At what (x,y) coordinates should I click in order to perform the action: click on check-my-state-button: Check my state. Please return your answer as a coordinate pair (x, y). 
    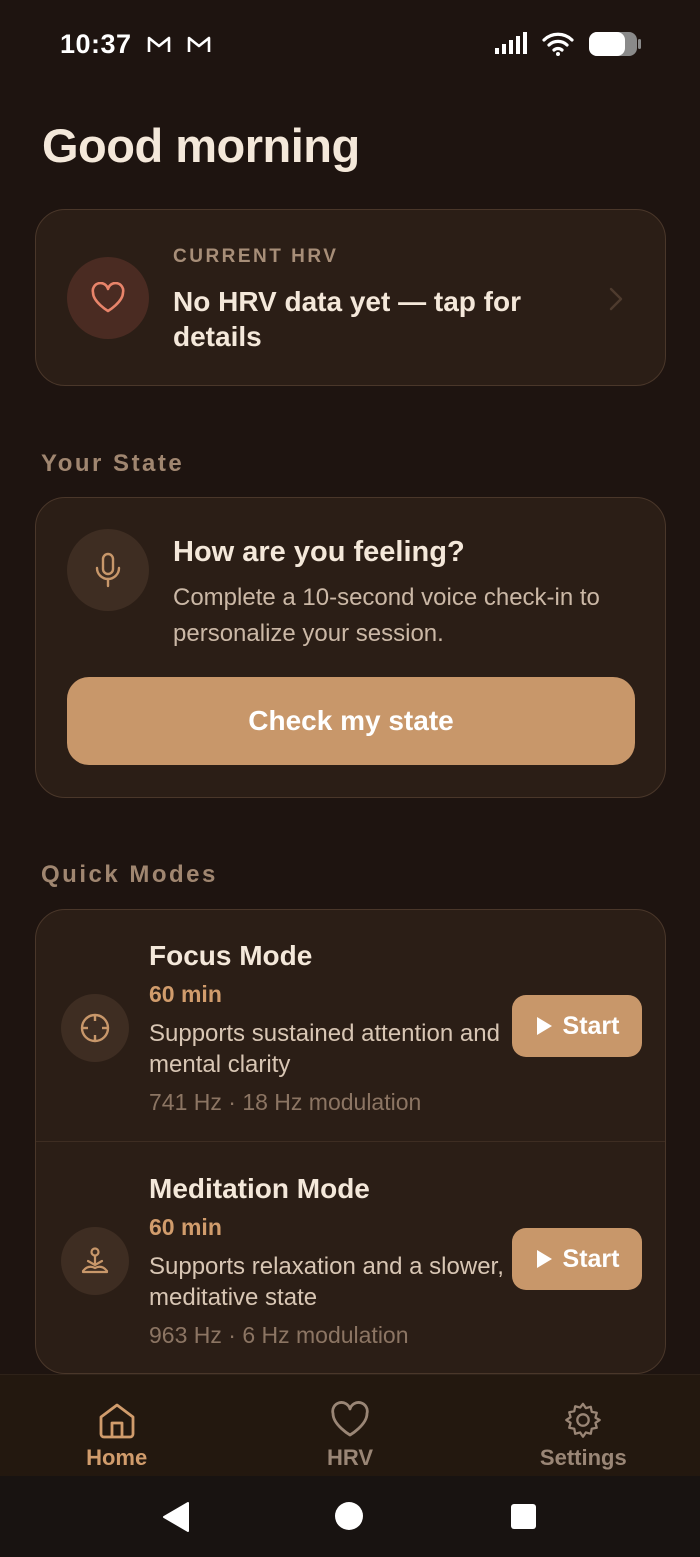
    Looking at the image, I should click on (351, 721).